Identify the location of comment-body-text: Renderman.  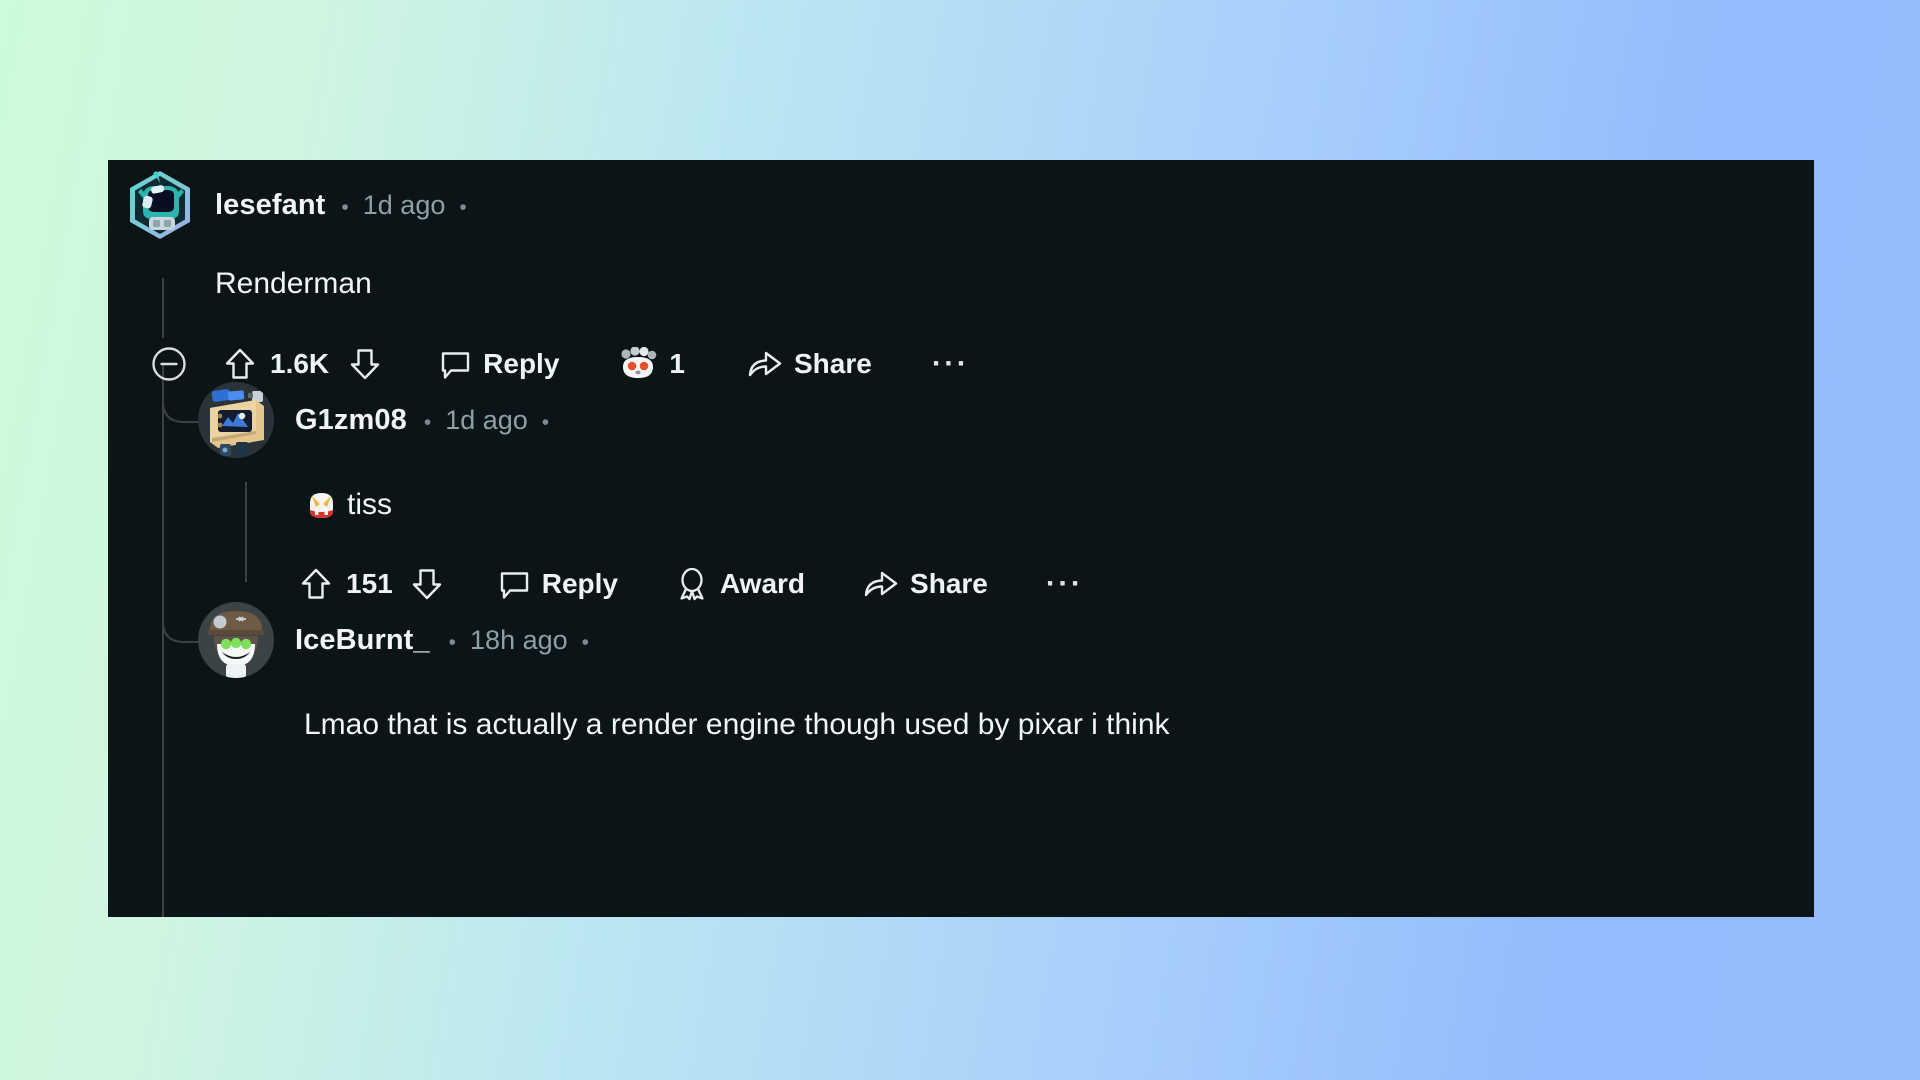
(293, 283).